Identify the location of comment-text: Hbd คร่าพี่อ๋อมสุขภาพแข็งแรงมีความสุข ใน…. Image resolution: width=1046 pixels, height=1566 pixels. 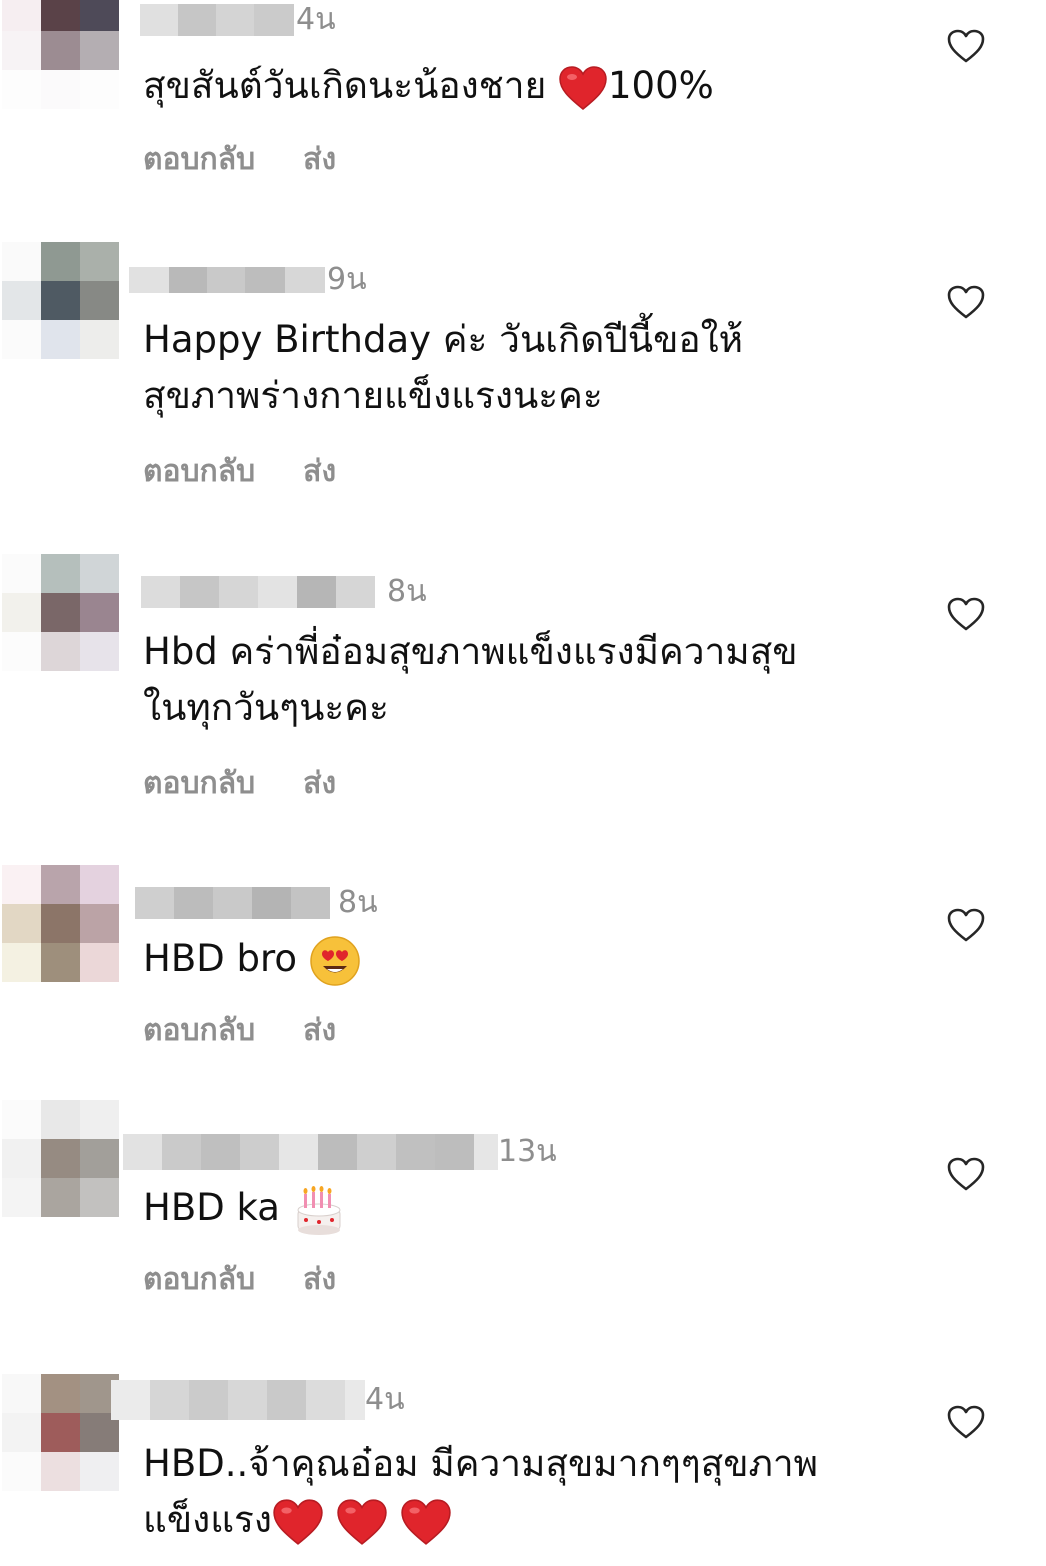
(470, 679).